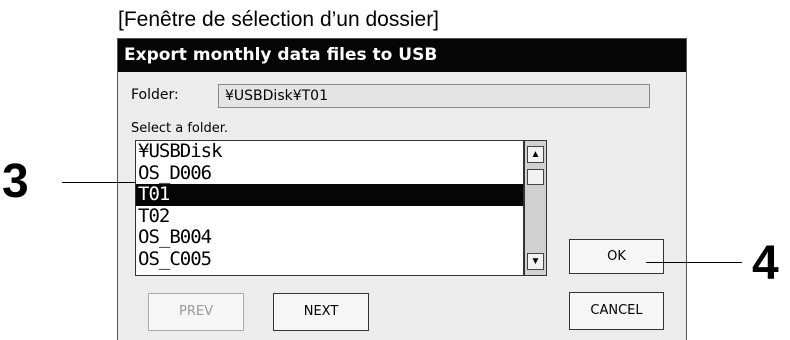  What do you see at coordinates (535, 177) in the screenshot?
I see `scroll-thumb` at bounding box center [535, 177].